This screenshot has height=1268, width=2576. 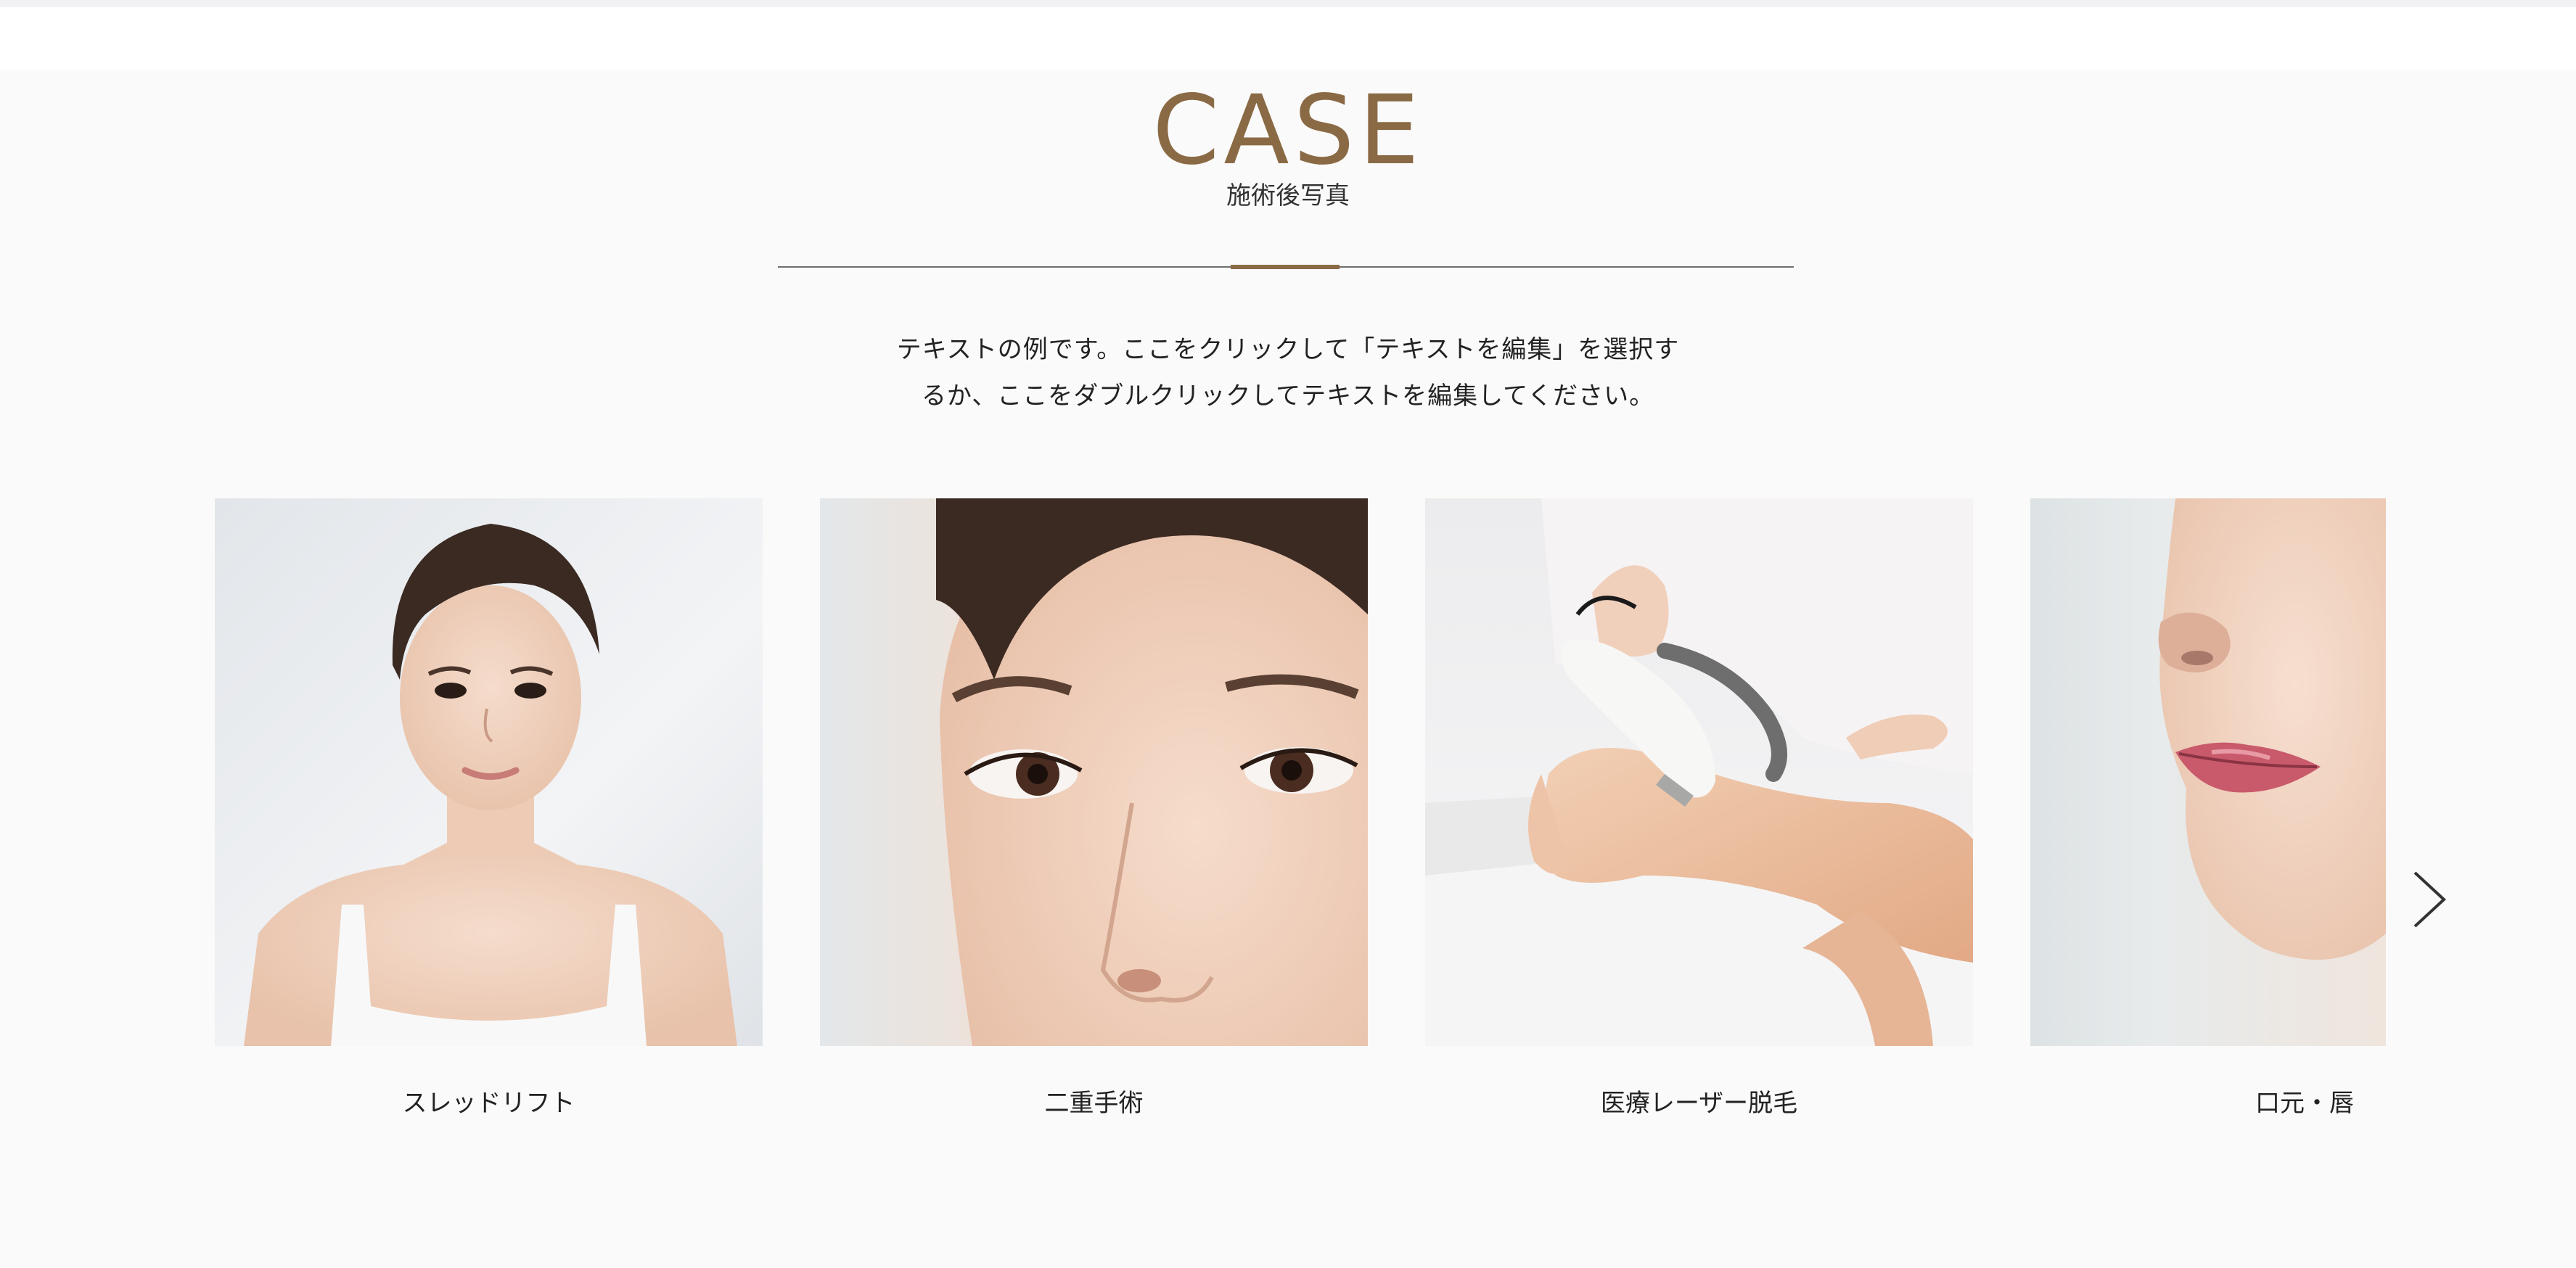 What do you see at coordinates (1288, 397) in the screenshot?
I see `description-line-2: るか、ここをダブルクリックしてテキストを編集してください。` at bounding box center [1288, 397].